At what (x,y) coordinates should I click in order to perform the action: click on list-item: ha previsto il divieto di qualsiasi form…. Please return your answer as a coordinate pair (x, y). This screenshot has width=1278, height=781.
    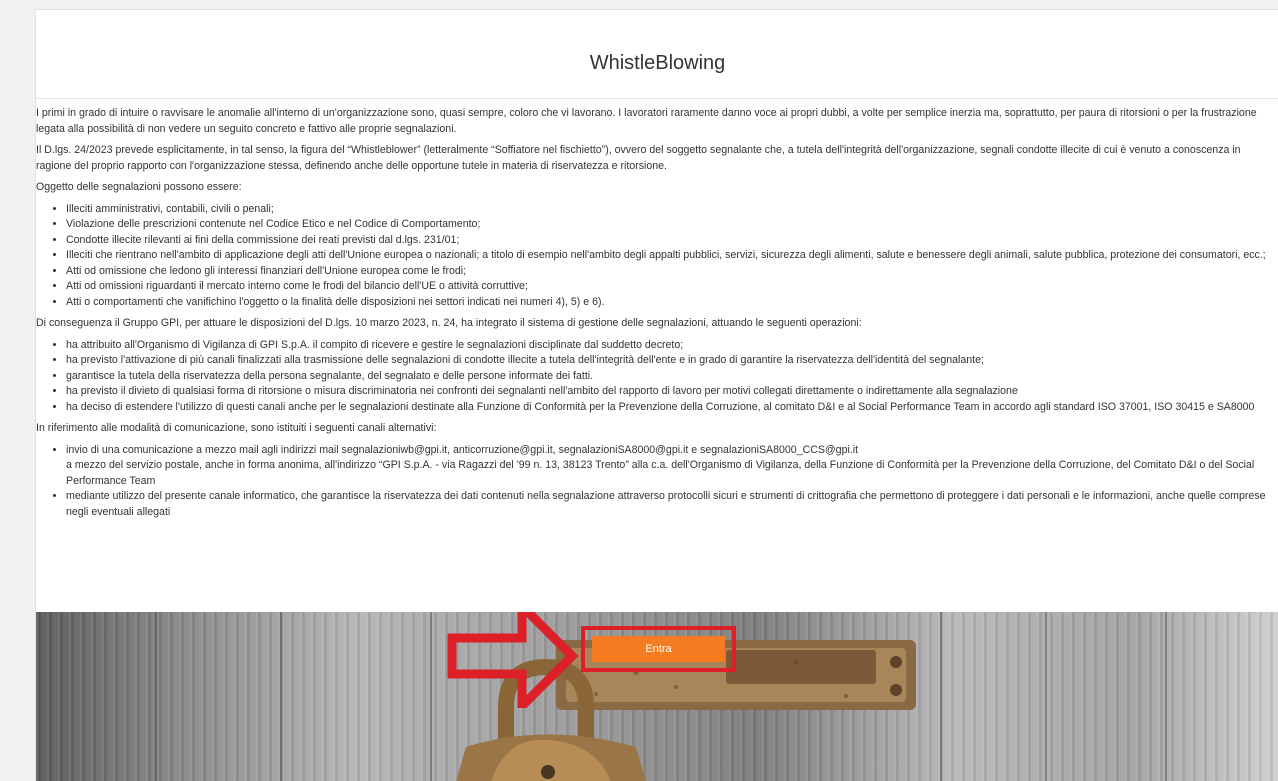
    Looking at the image, I should click on (670, 392).